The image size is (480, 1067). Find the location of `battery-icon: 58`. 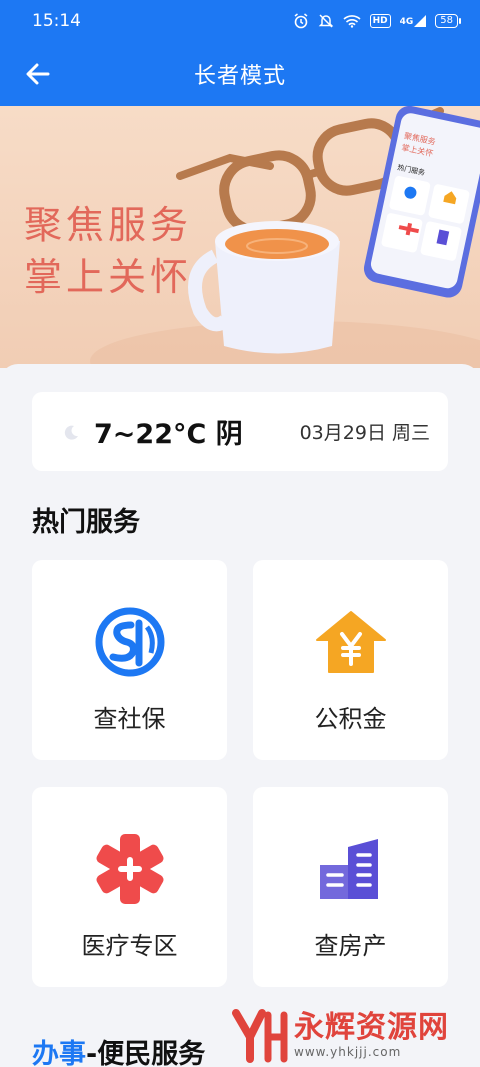

battery-icon: 58 is located at coordinates (448, 21).